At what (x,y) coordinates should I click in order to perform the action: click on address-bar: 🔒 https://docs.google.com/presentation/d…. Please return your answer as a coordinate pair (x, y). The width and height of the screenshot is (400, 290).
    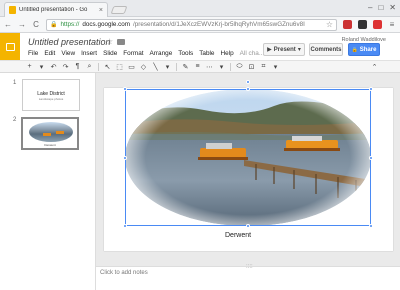
    Looking at the image, I should click on (191, 24).